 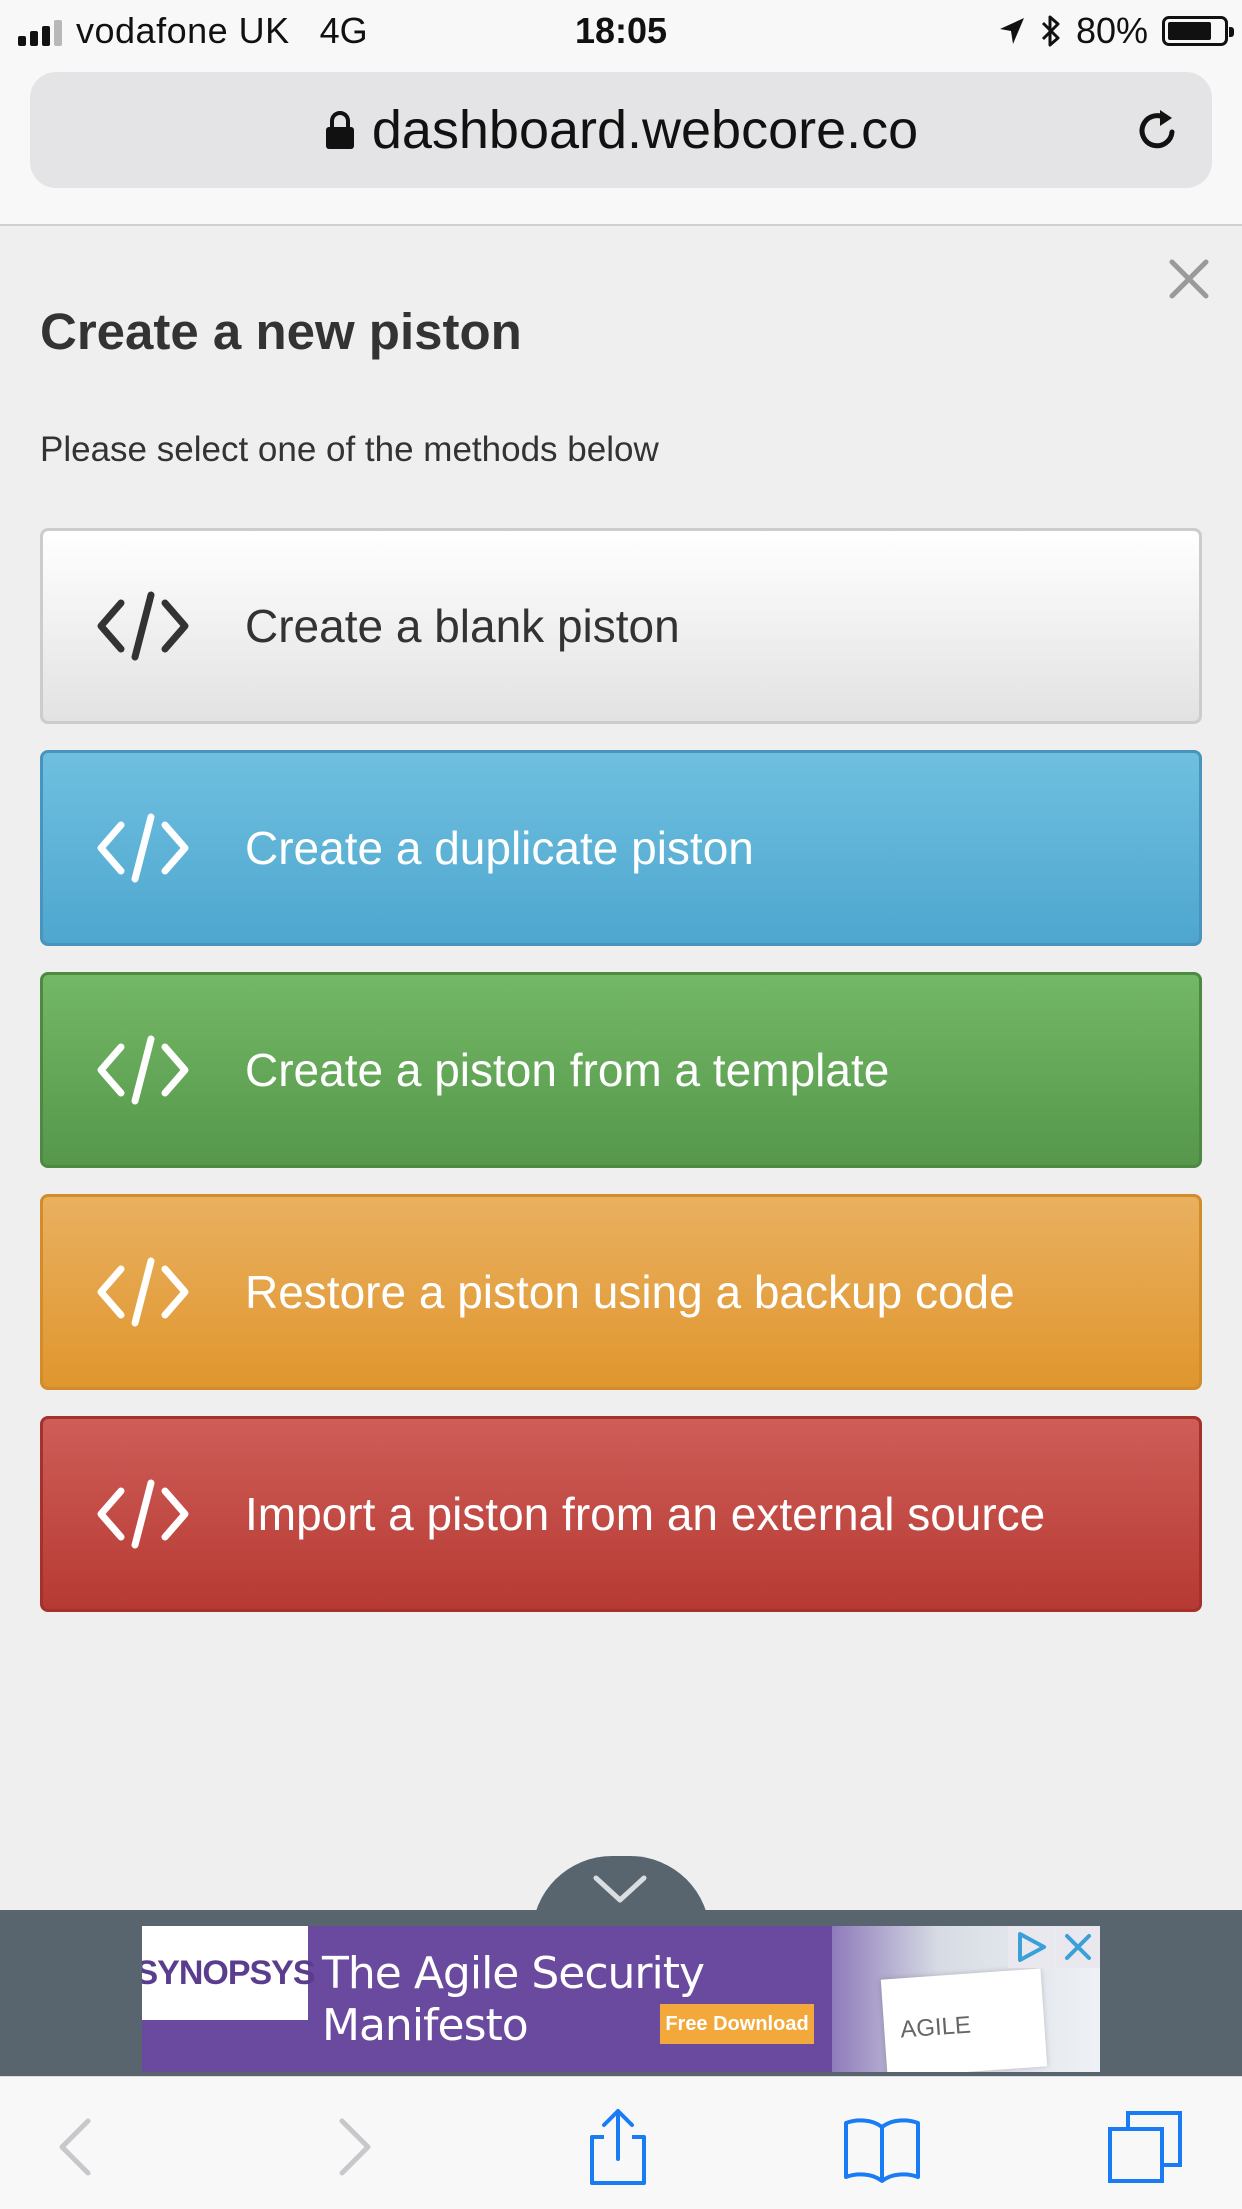 I want to click on share-icon, so click(x=618, y=2147).